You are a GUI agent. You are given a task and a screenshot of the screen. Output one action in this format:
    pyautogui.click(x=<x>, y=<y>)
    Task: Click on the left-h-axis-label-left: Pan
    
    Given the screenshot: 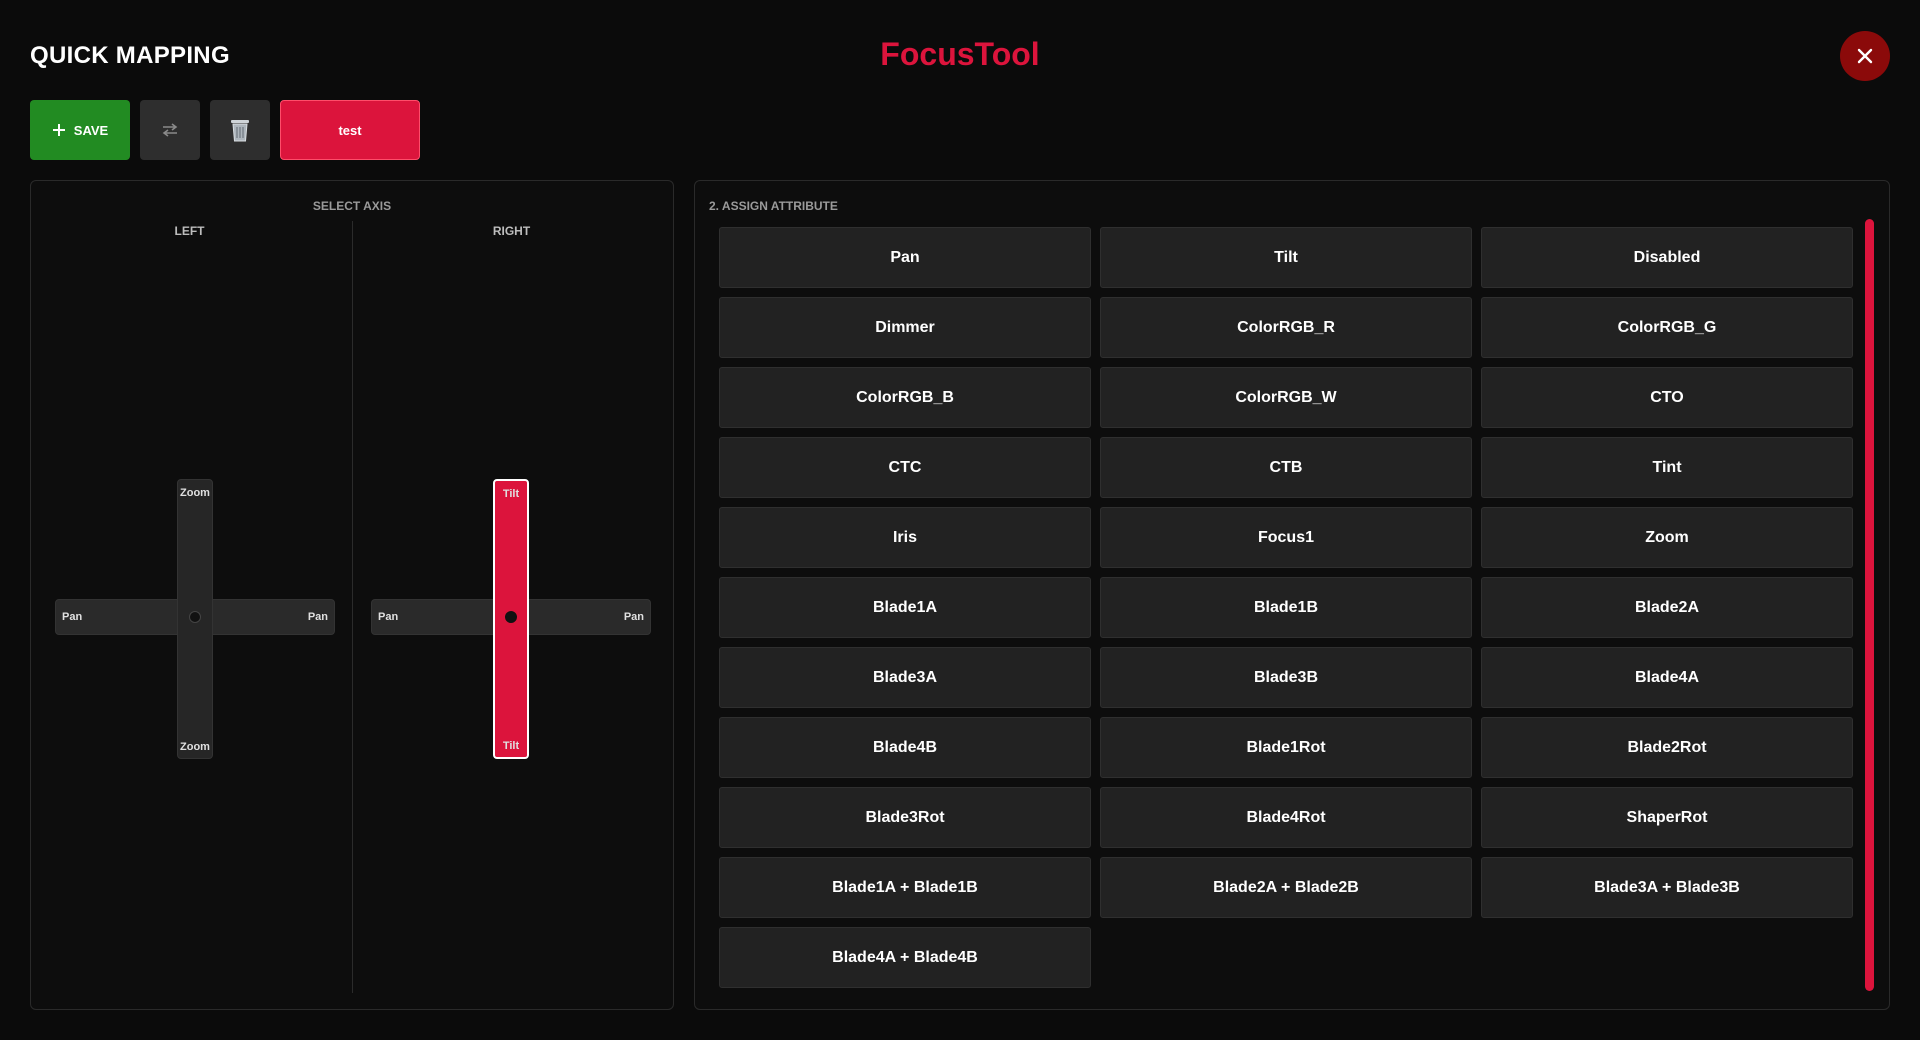 What is the action you would take?
    pyautogui.click(x=72, y=617)
    